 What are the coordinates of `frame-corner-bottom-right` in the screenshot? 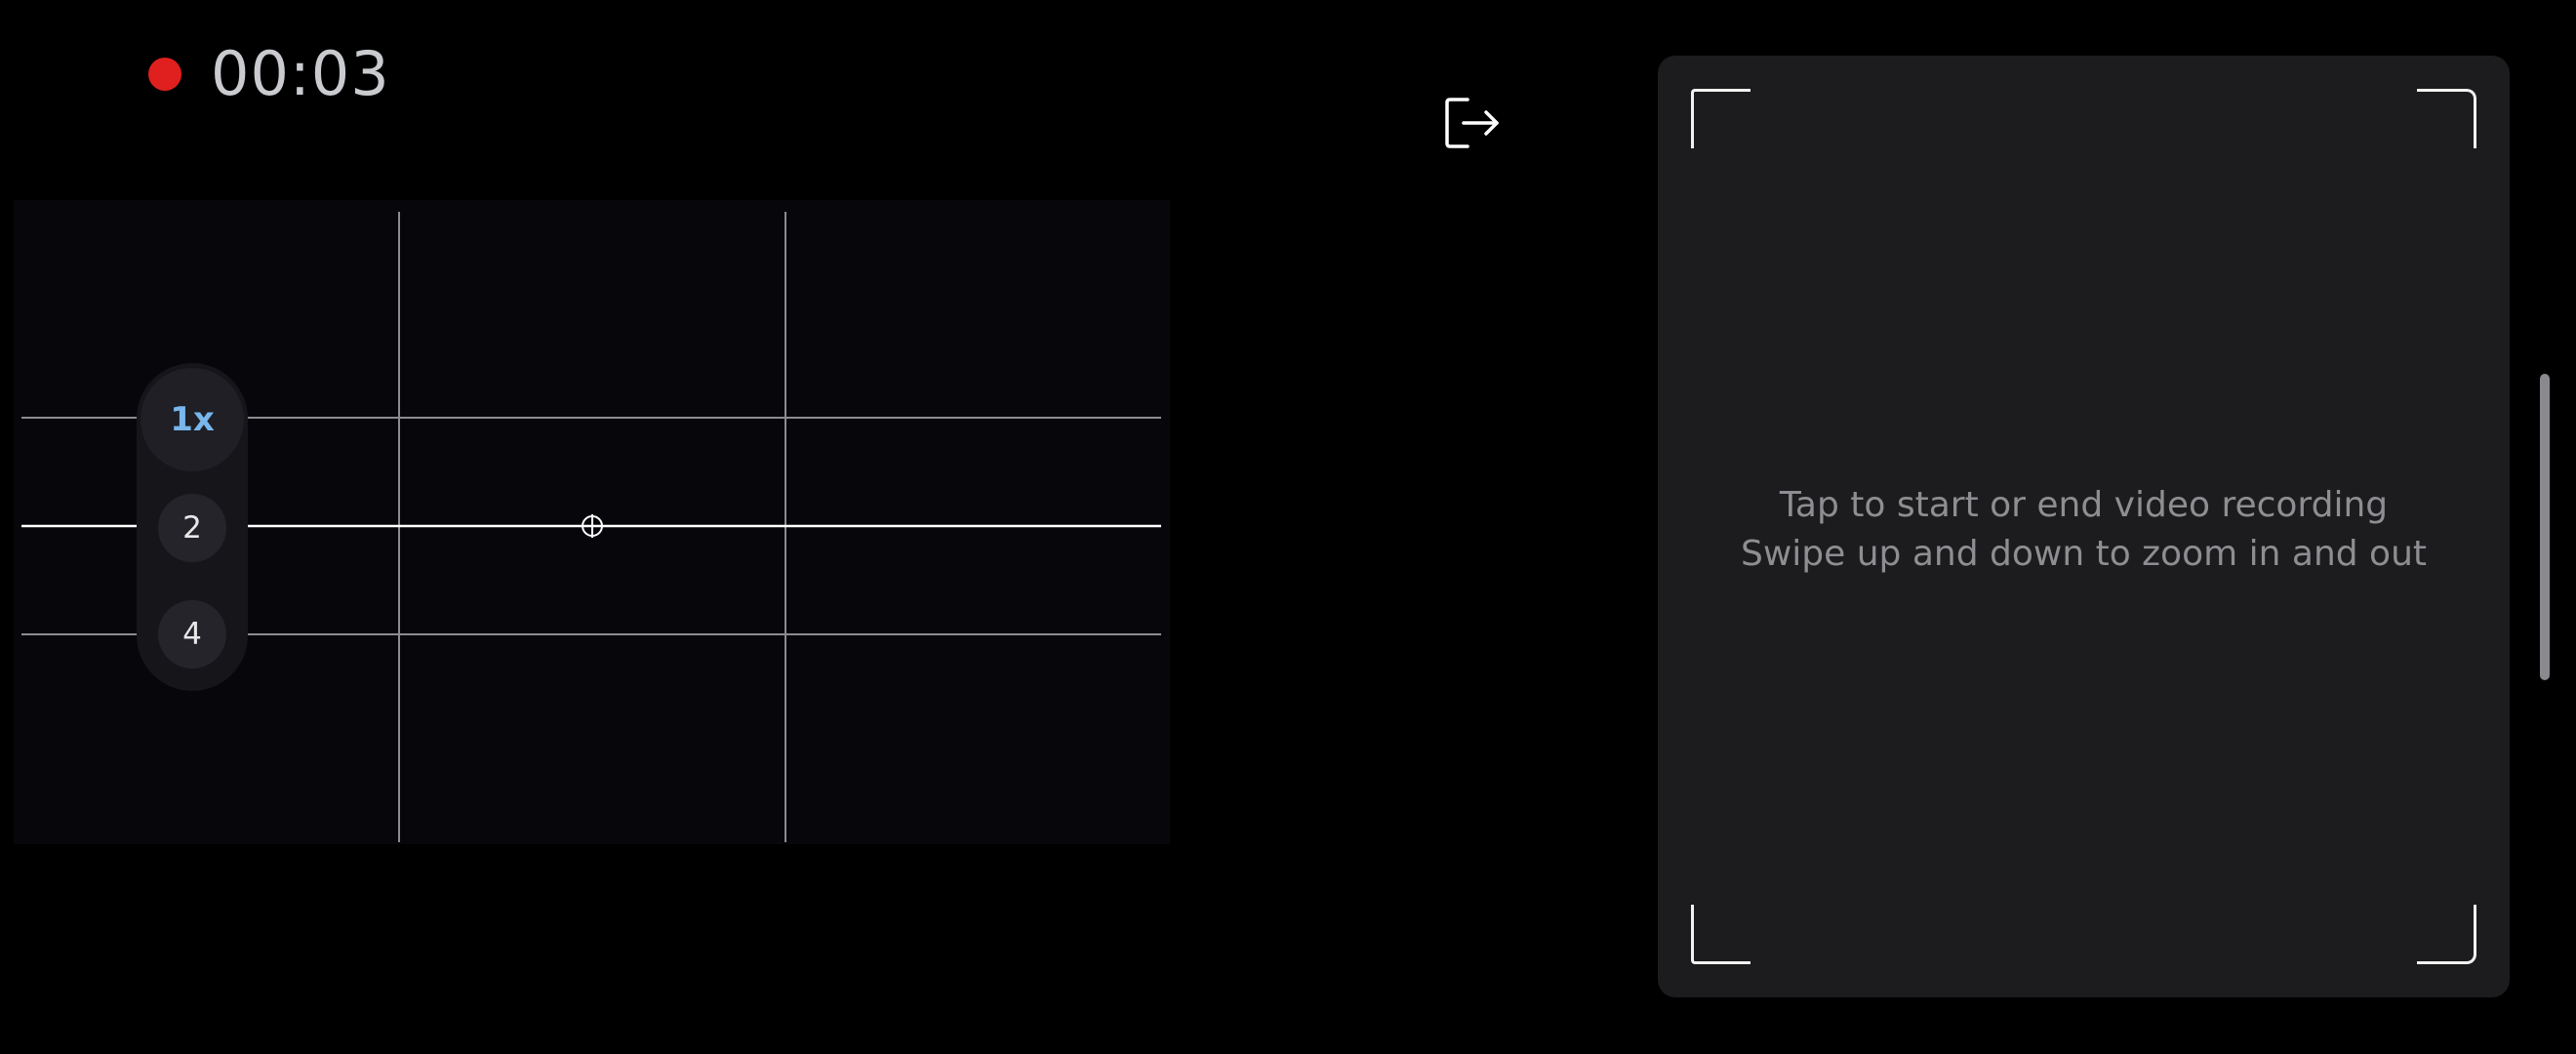 It's located at (2446, 934).